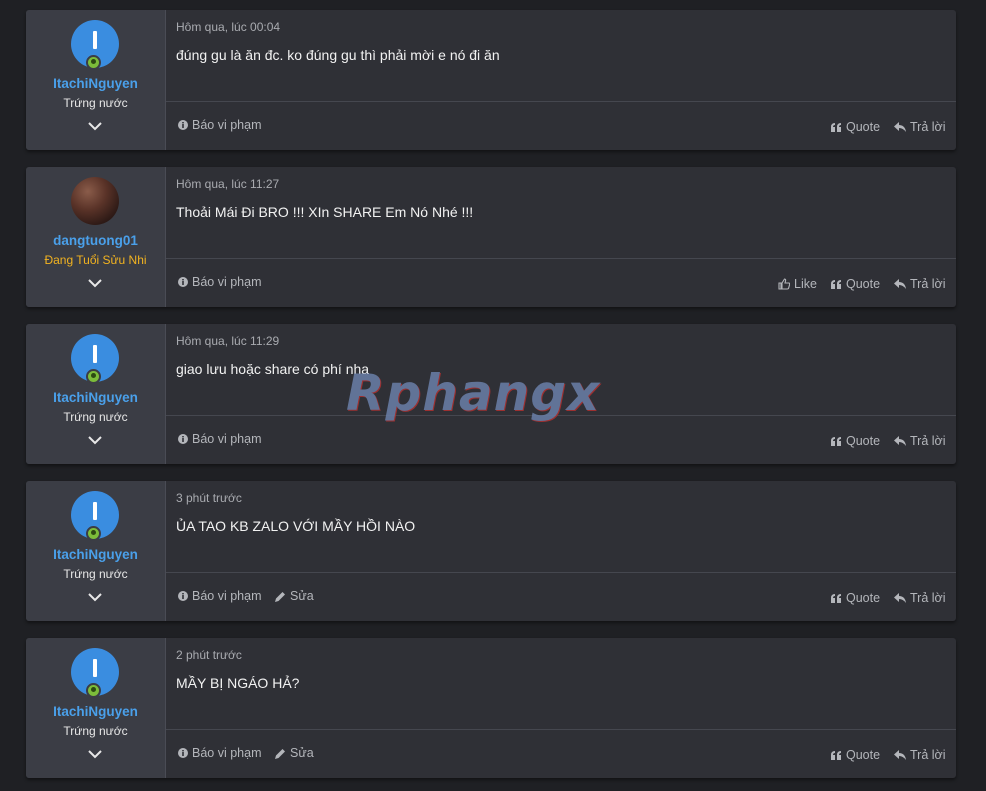  I want to click on like-label: Like, so click(805, 284).